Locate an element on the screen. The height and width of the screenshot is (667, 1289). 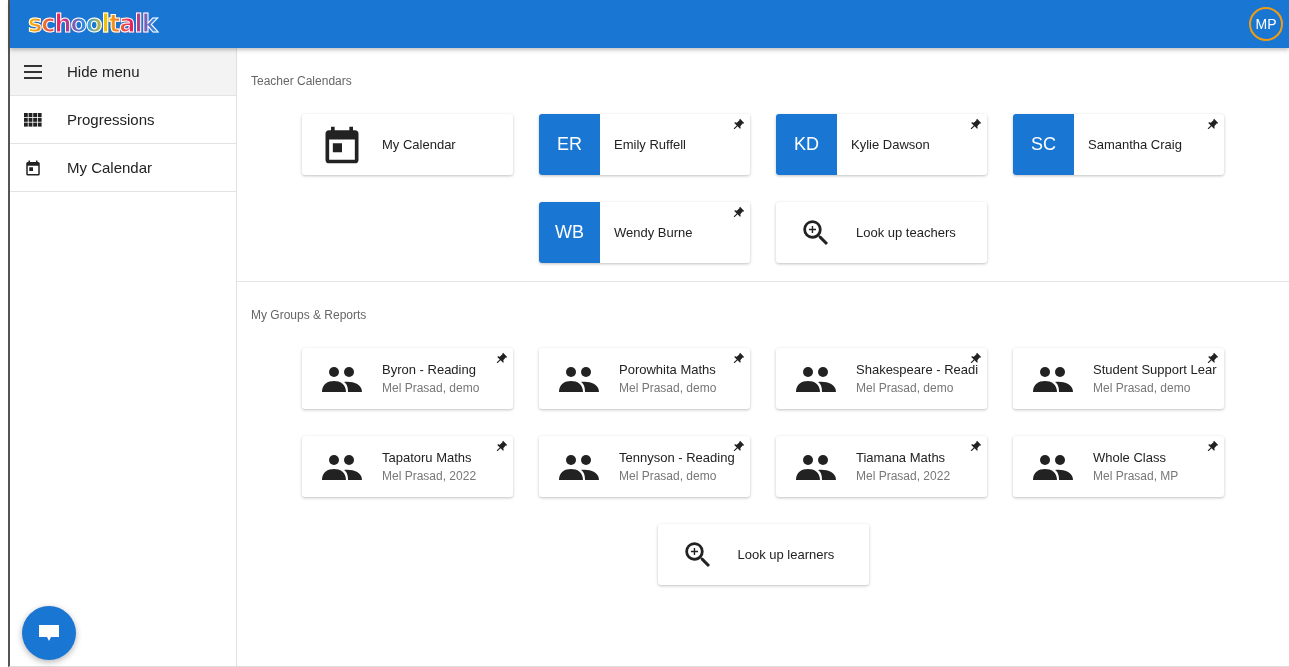
card-title: Shakespeare - Readi is located at coordinates (917, 369).